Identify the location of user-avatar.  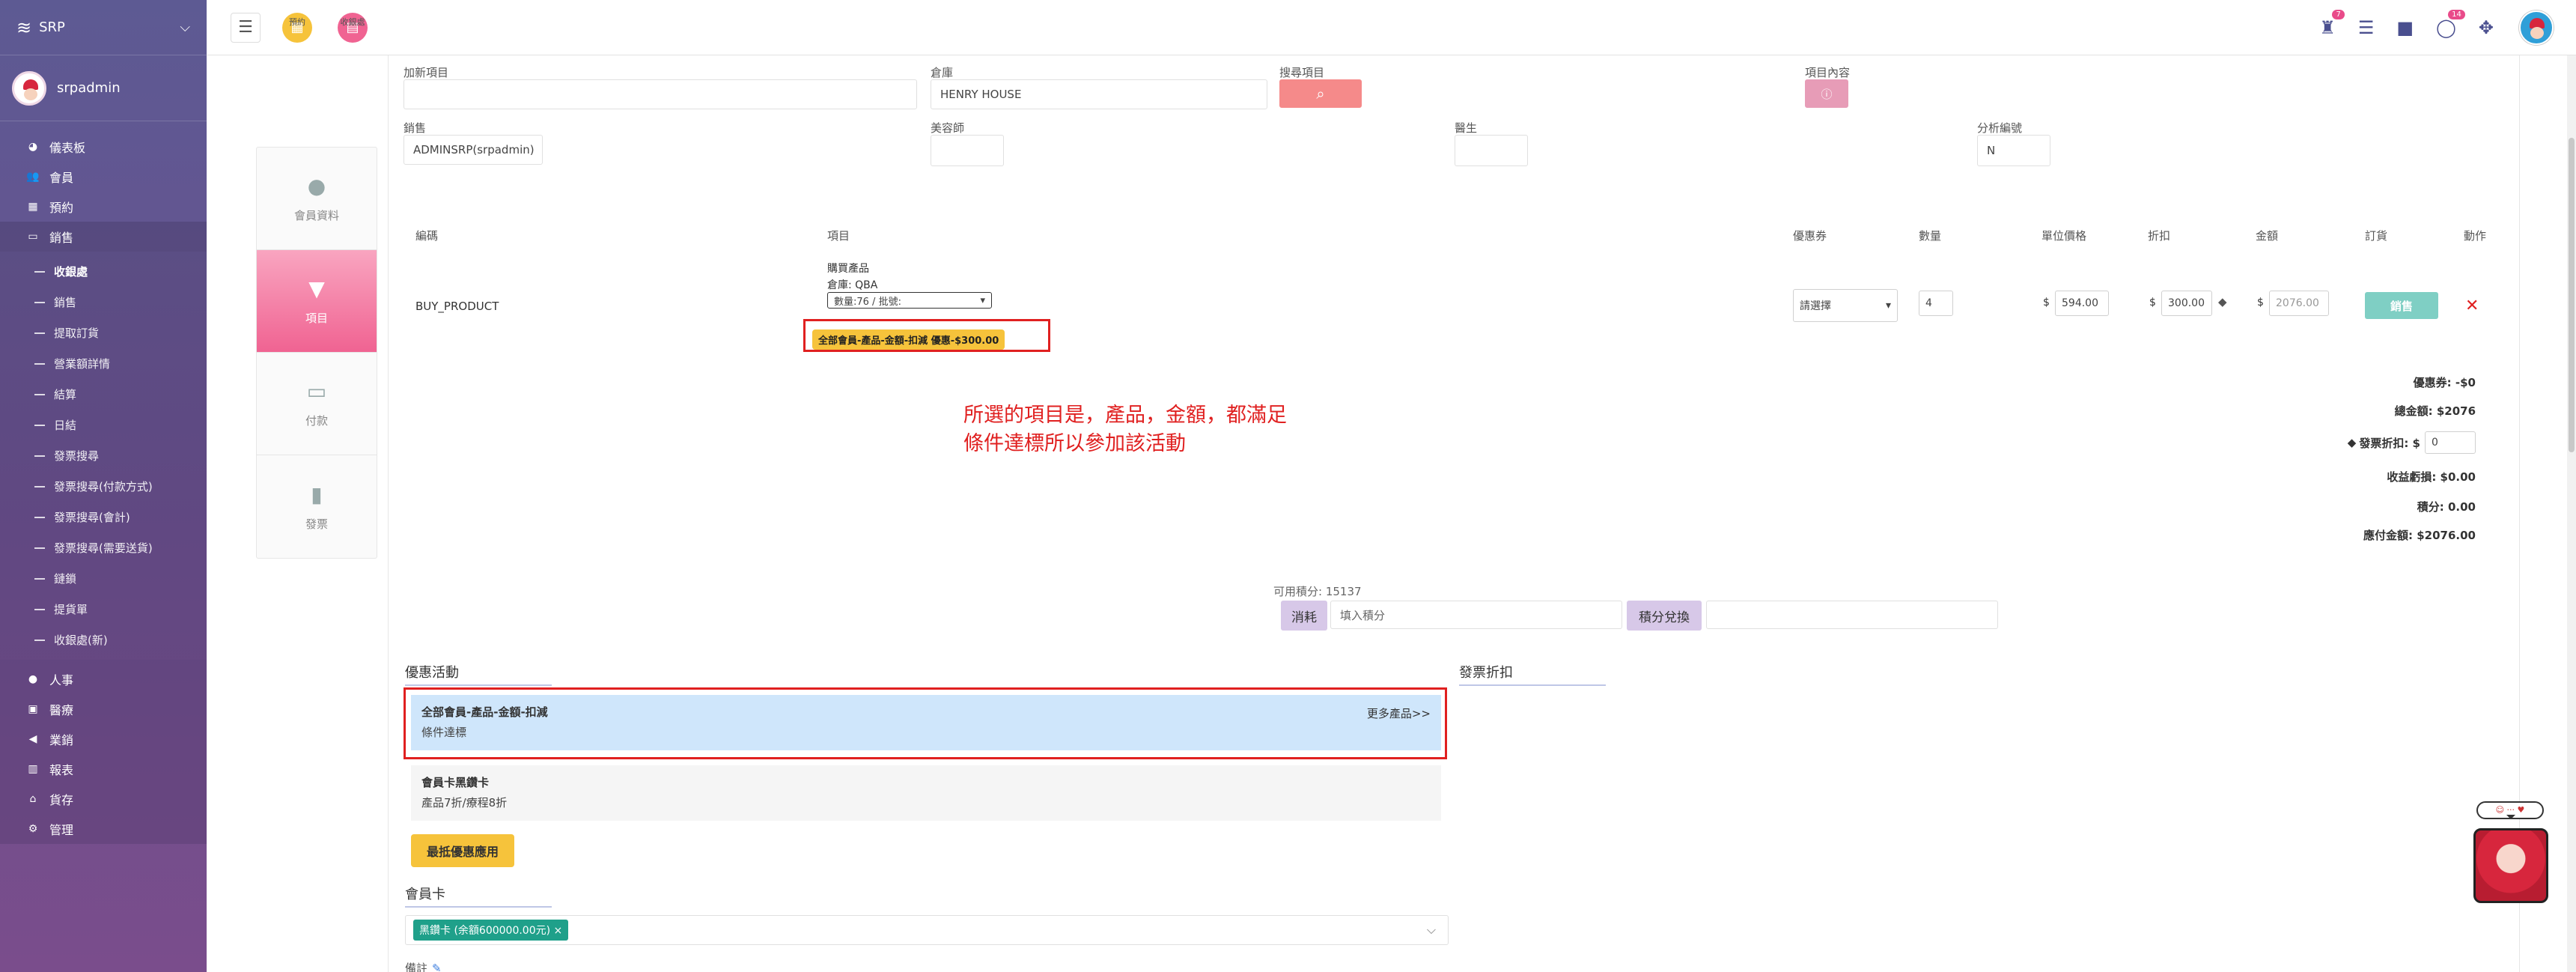
(2536, 27).